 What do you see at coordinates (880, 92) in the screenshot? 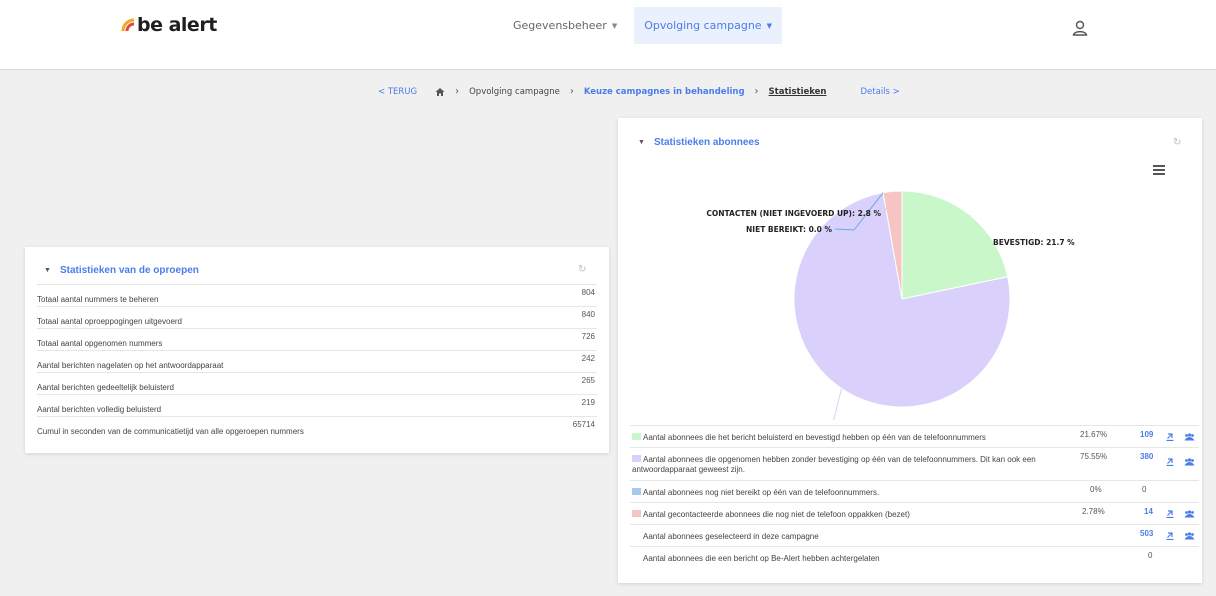
I see `details-link: Details >` at bounding box center [880, 92].